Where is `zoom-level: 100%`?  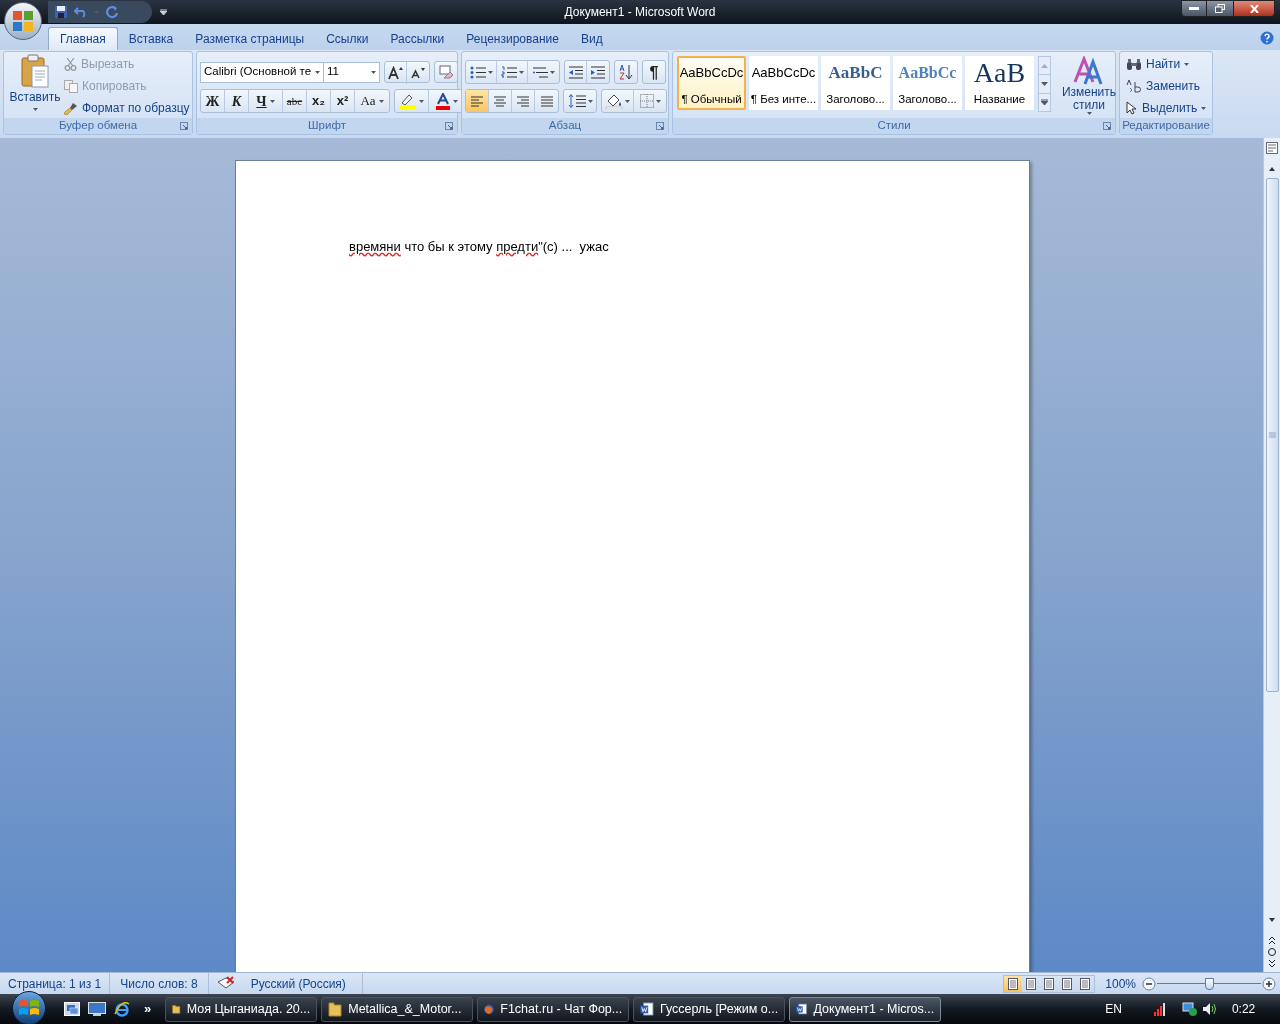
zoom-level: 100% is located at coordinates (1120, 983).